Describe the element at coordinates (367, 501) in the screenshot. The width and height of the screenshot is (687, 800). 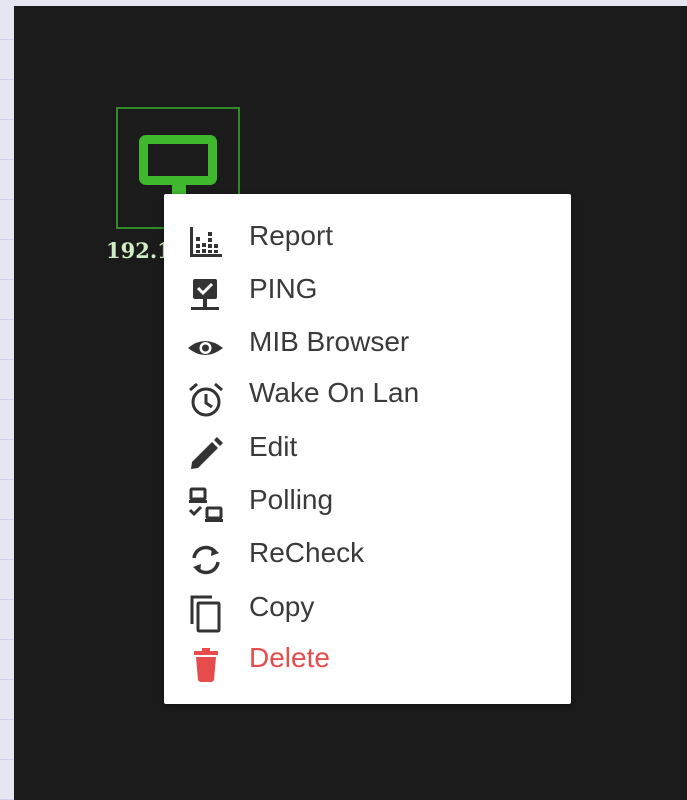
I see `menu-item-polling: Polling` at that location.